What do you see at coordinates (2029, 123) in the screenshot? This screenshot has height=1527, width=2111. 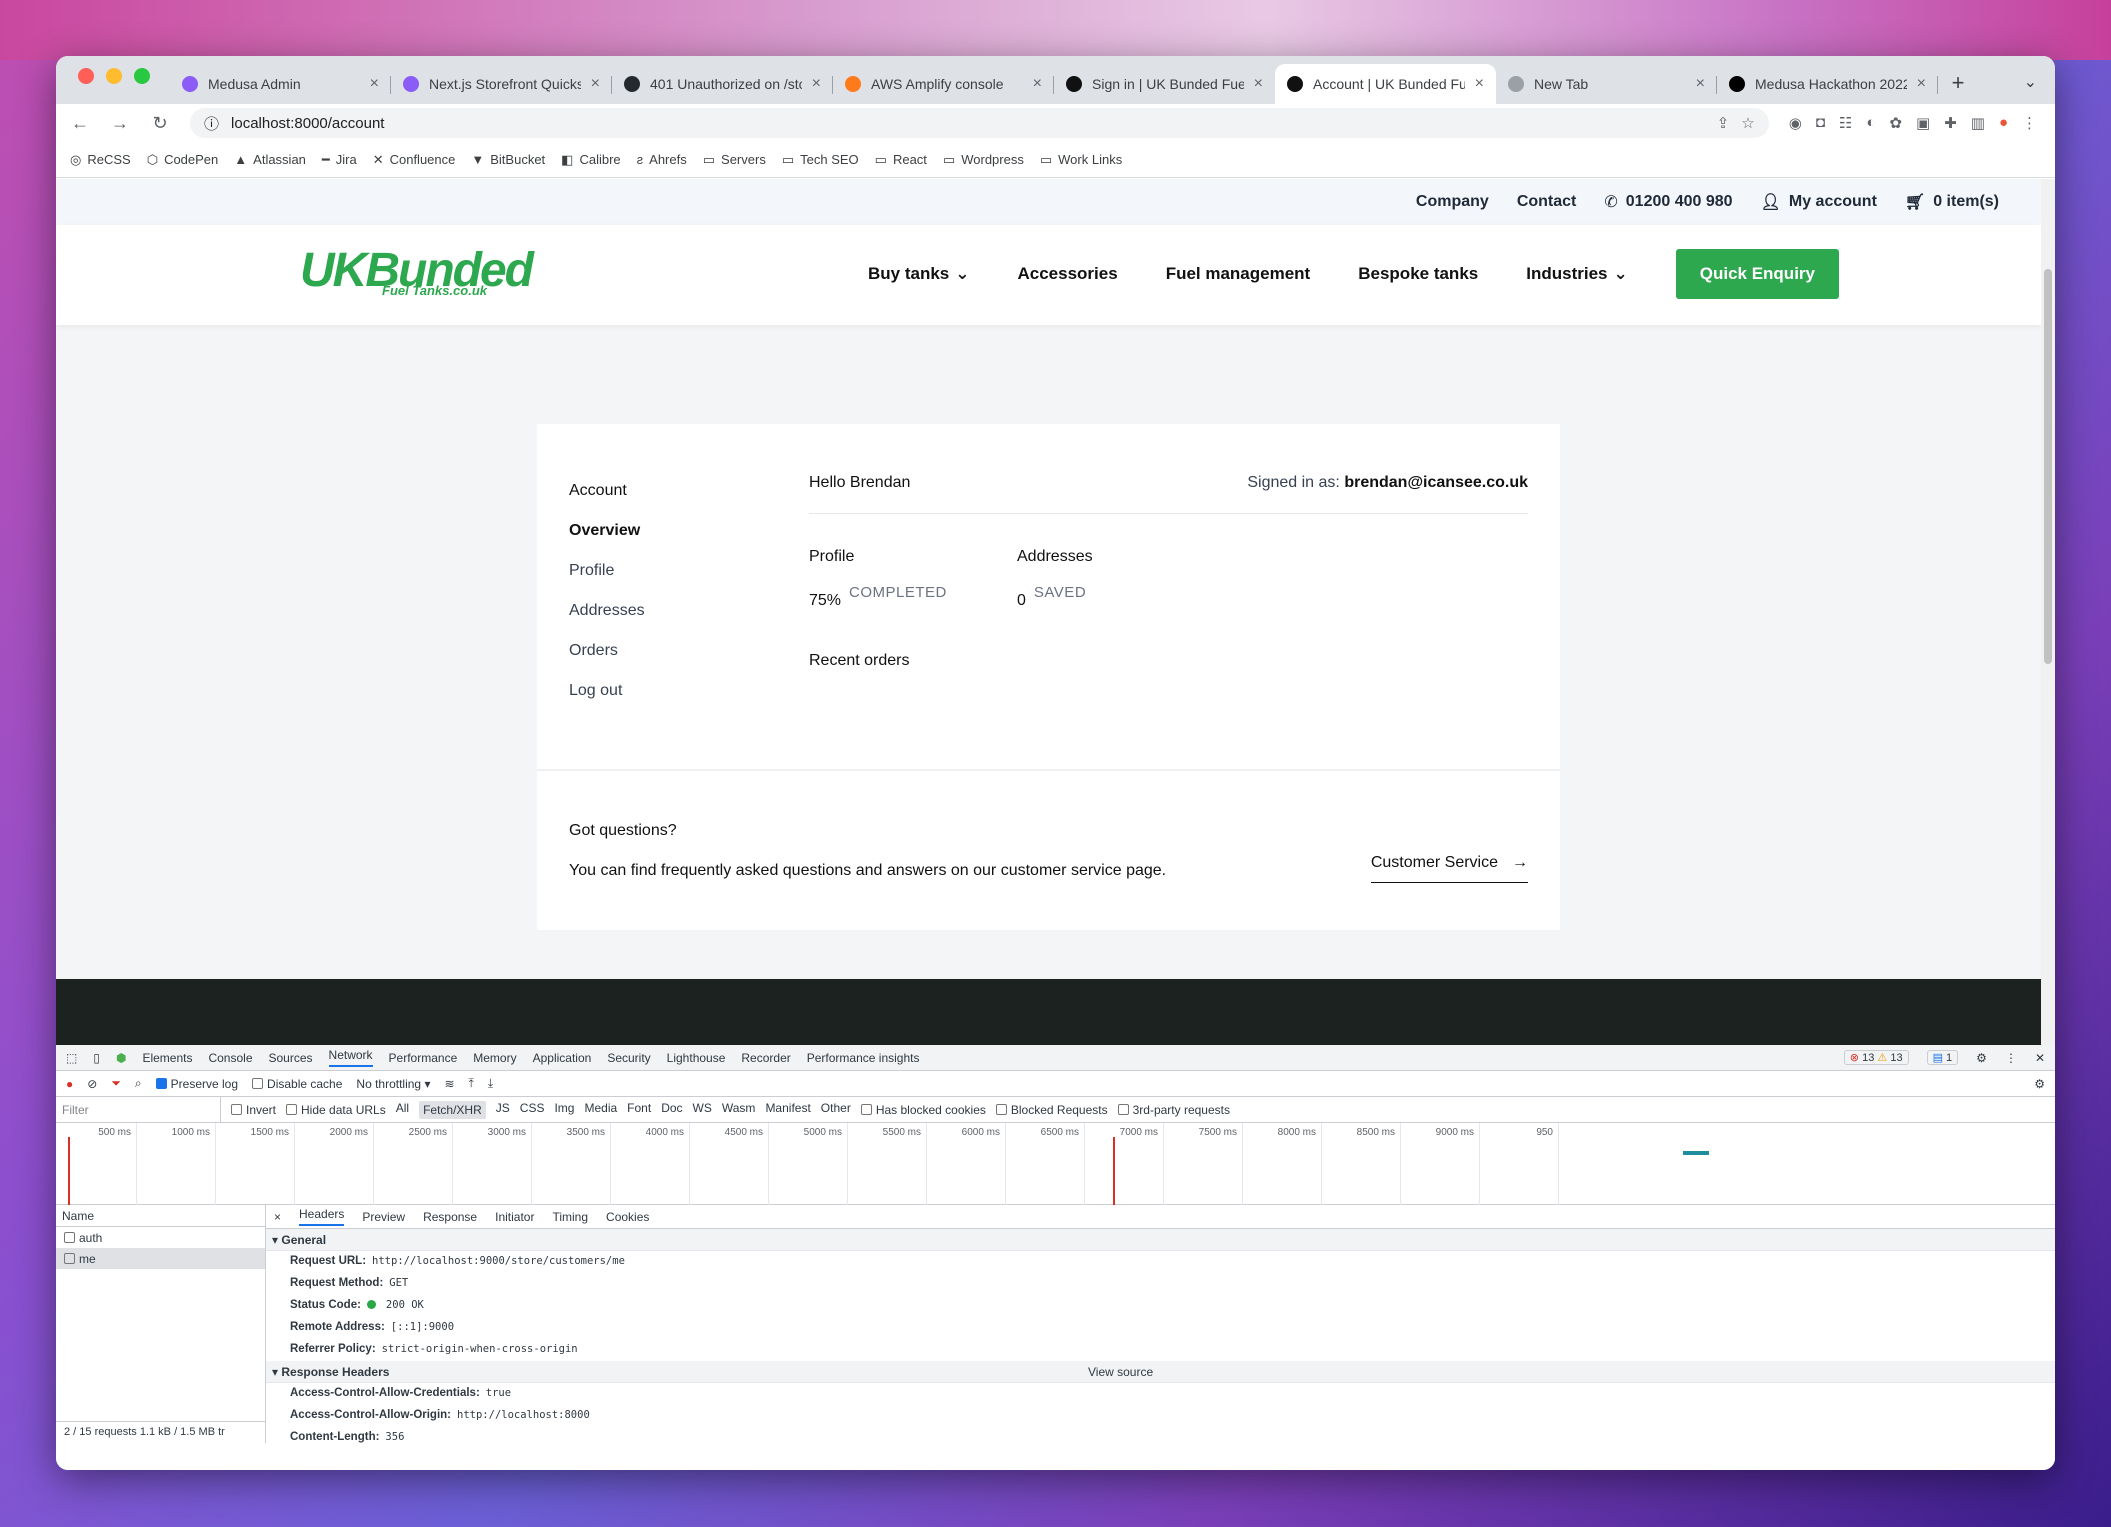 I see `menu-icon: ⋮` at bounding box center [2029, 123].